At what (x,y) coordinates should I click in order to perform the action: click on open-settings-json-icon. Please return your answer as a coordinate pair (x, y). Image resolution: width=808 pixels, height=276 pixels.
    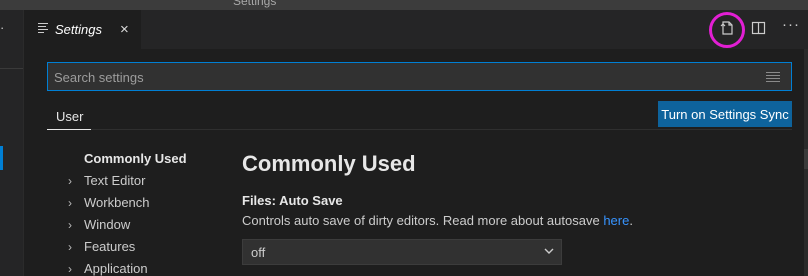
    Looking at the image, I should click on (727, 28).